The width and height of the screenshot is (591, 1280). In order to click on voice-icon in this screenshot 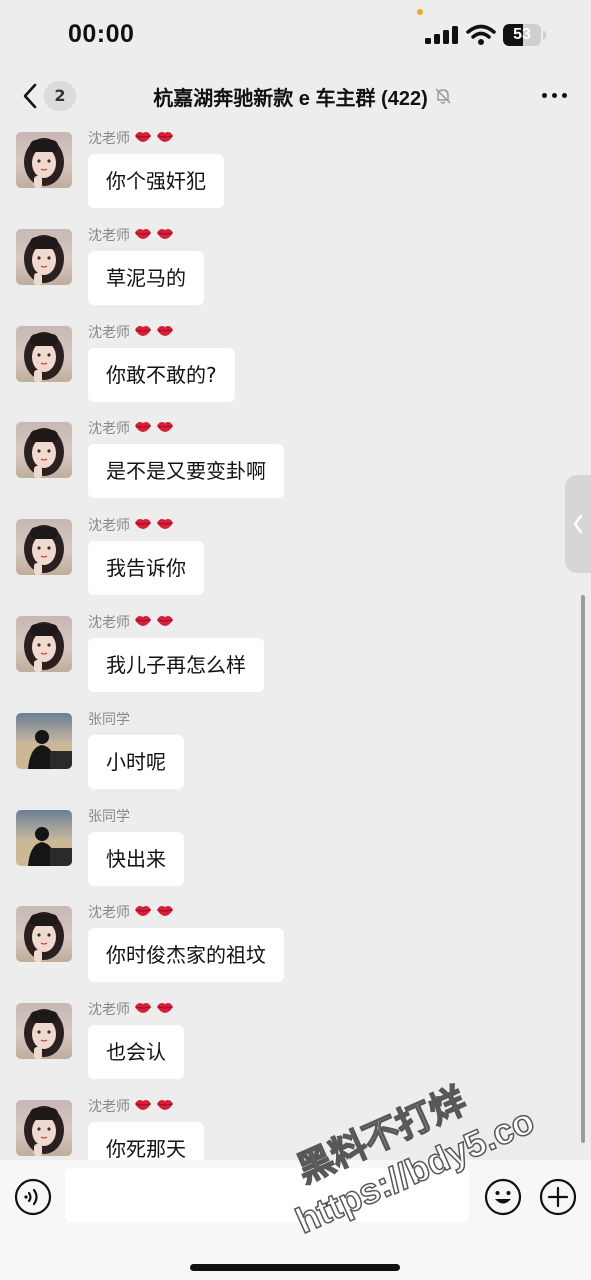, I will do `click(33, 1197)`.